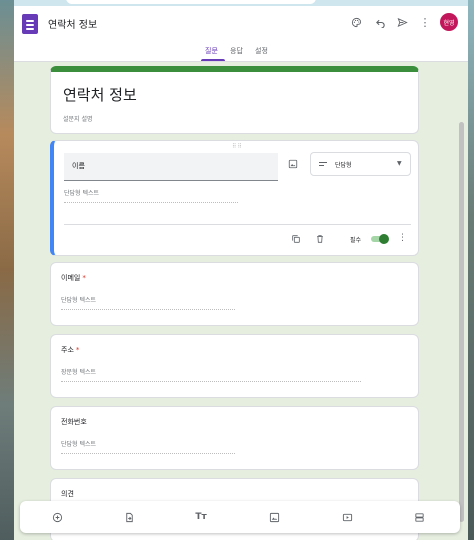 This screenshot has width=474, height=540. What do you see at coordinates (356, 22) in the screenshot?
I see `palette-icon` at bounding box center [356, 22].